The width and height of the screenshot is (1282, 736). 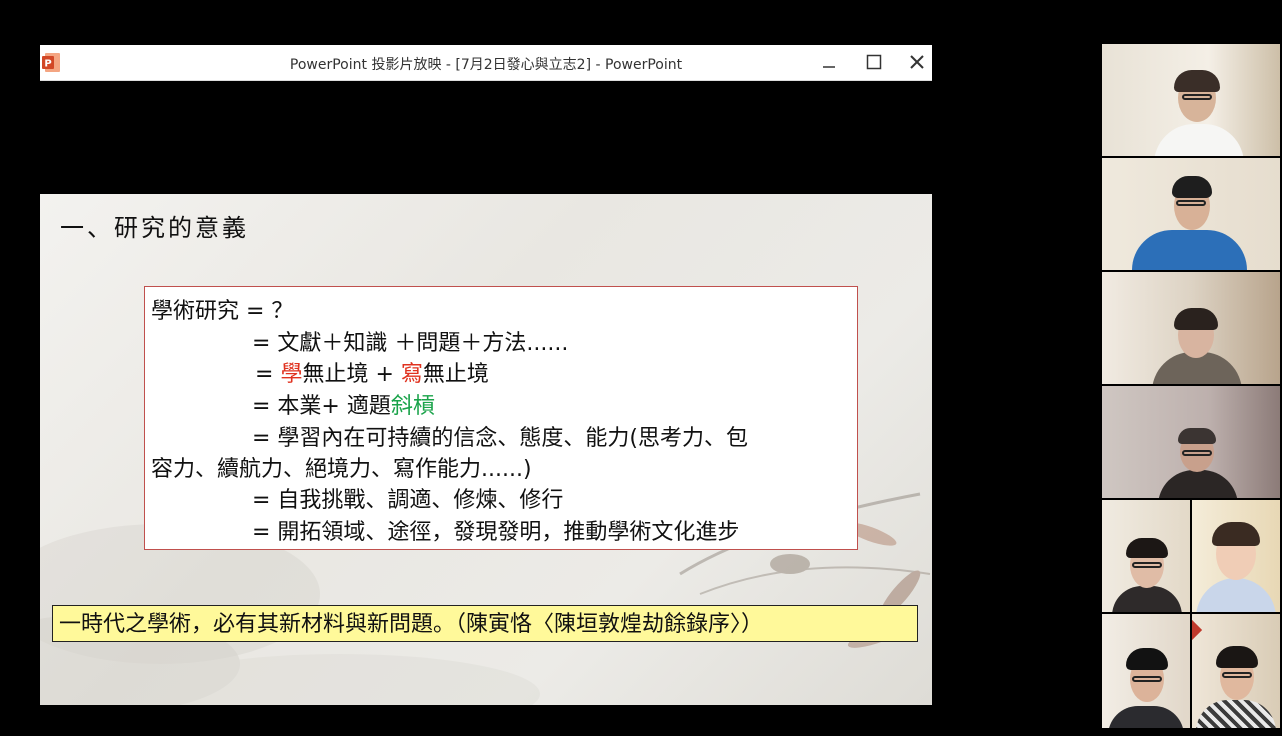 What do you see at coordinates (351, 374) in the screenshot?
I see `box-text: 無止境 +` at bounding box center [351, 374].